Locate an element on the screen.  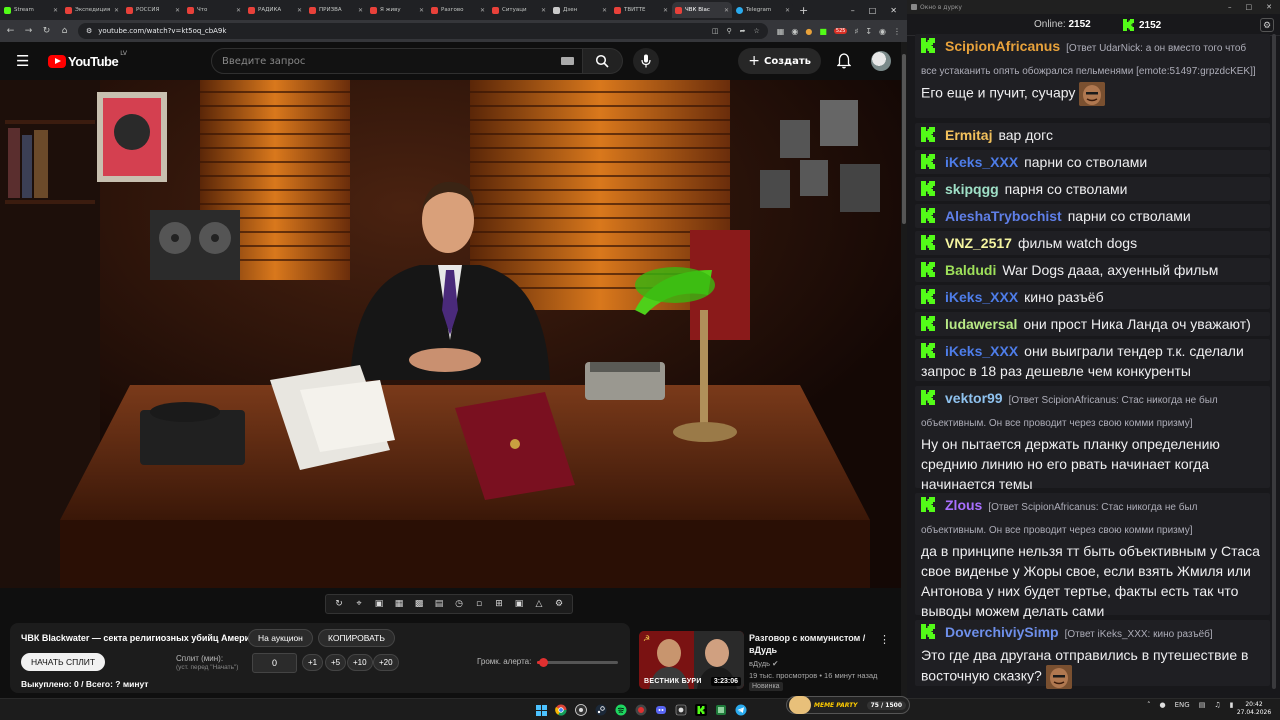
spotify-icon is located at coordinates (621, 710).